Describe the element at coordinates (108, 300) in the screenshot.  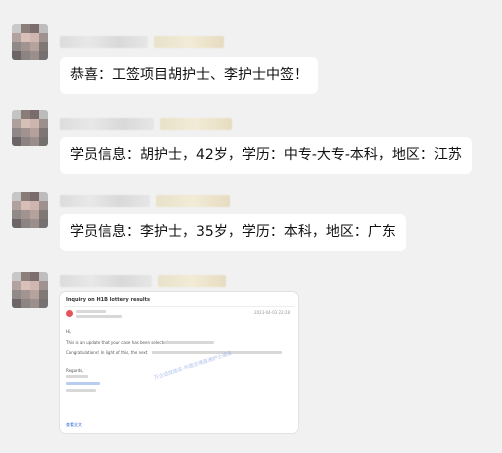
I see `email-subject: Inquiry on H1B lottery results` at that location.